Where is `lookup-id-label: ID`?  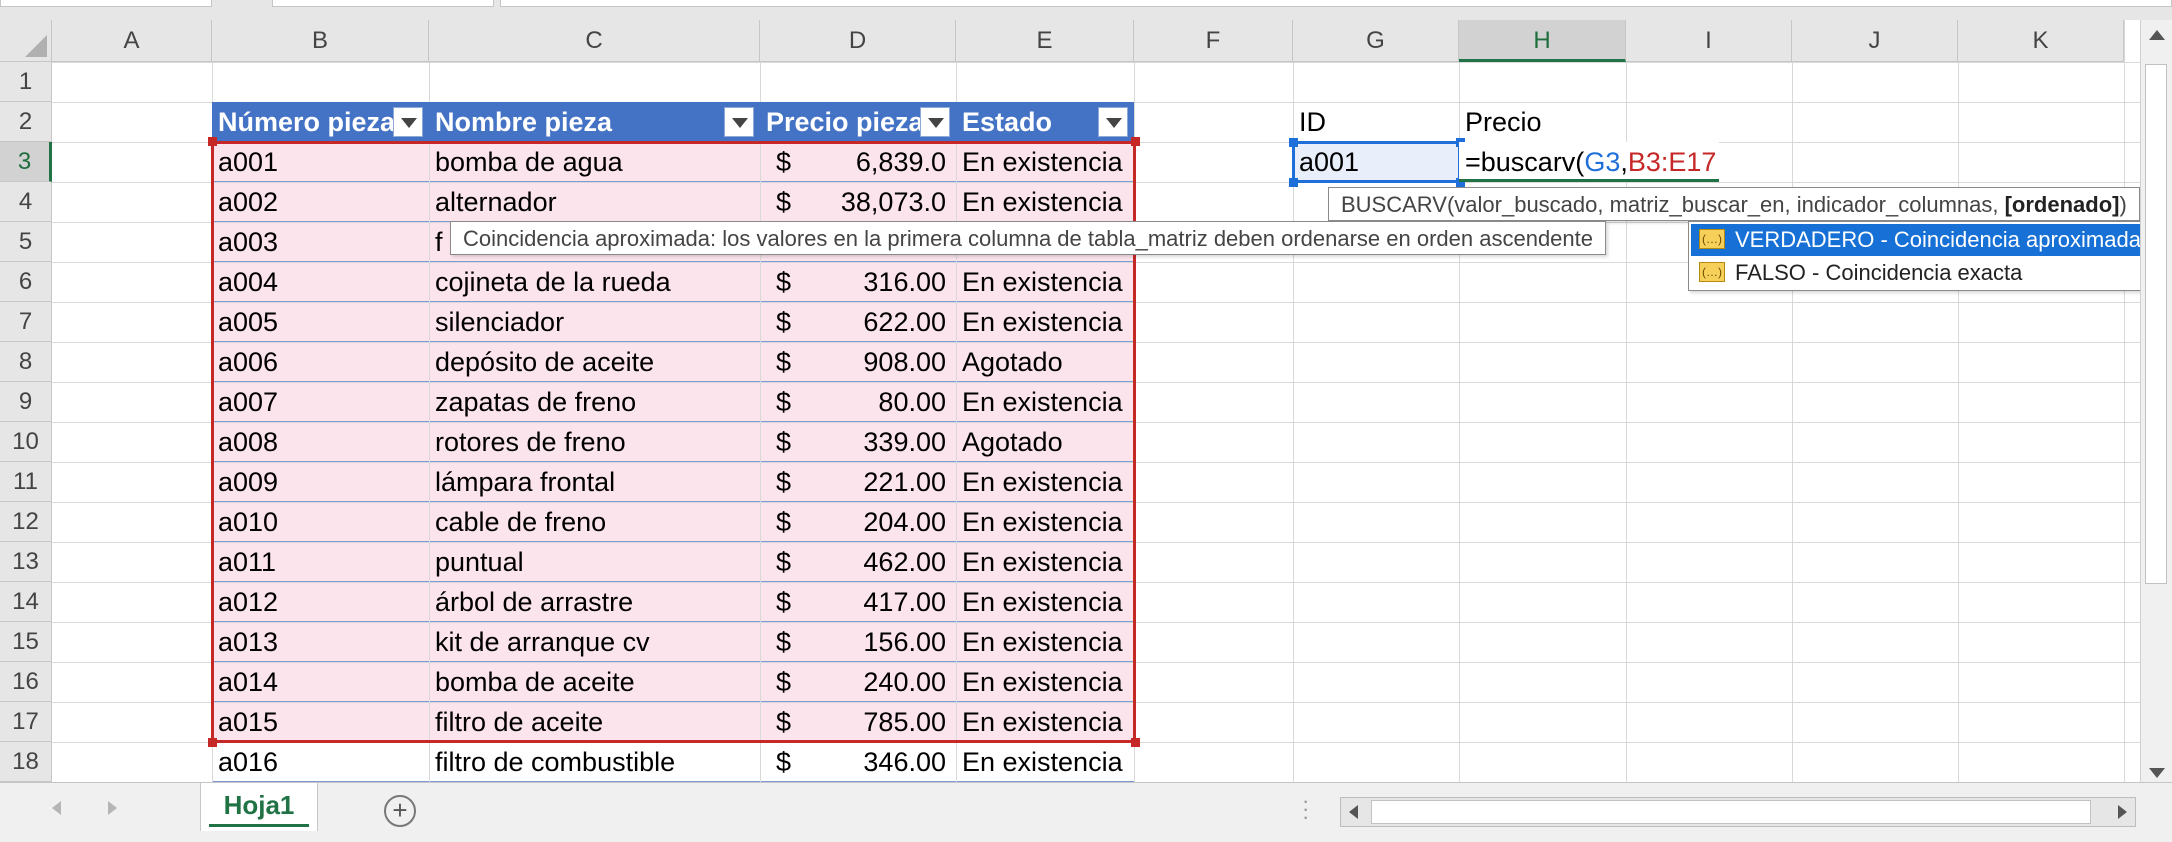
lookup-id-label: ID is located at coordinates (1312, 122).